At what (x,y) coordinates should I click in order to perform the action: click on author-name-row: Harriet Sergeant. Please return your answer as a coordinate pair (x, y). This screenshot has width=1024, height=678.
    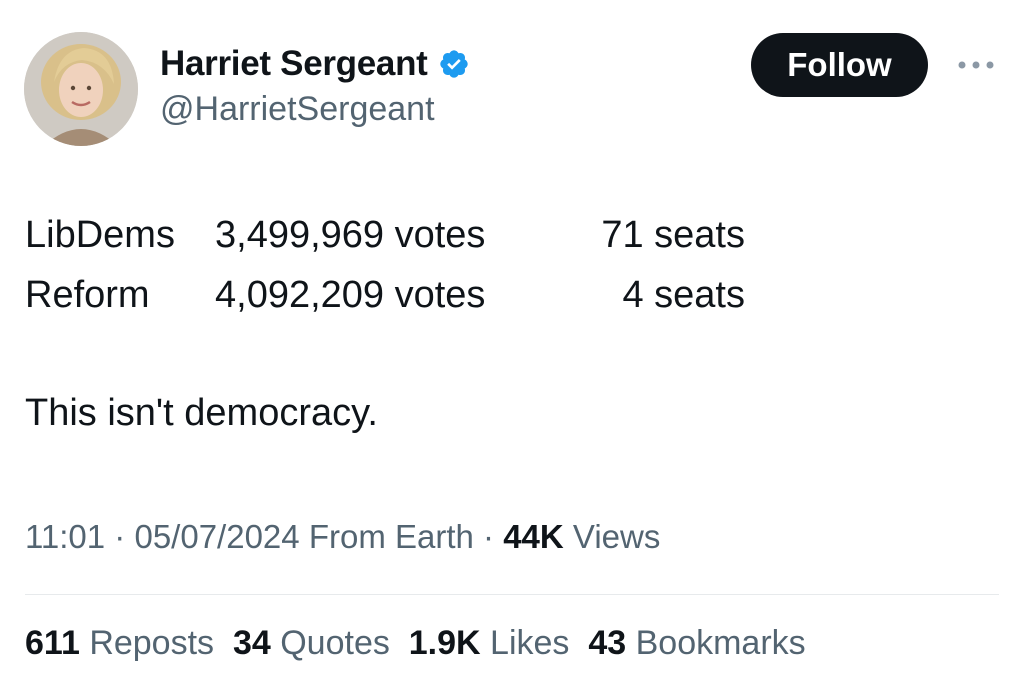
    Looking at the image, I should click on (315, 64).